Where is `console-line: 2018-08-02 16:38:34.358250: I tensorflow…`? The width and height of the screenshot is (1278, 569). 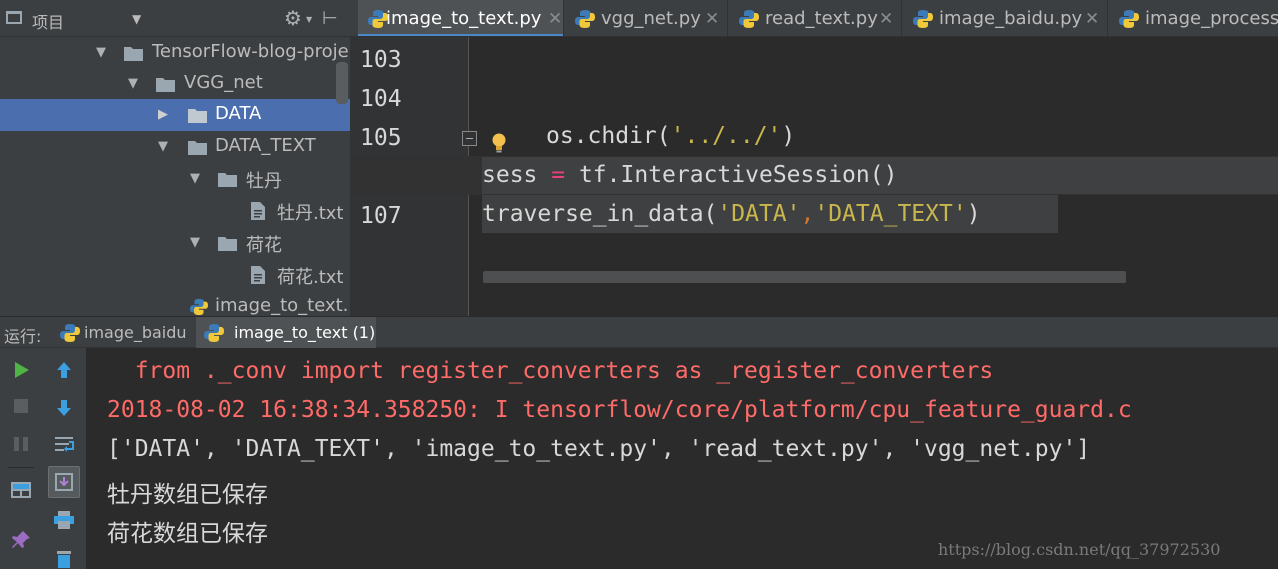 console-line: 2018-08-02 16:38:34.358250: I tensorflow… is located at coordinates (619, 410).